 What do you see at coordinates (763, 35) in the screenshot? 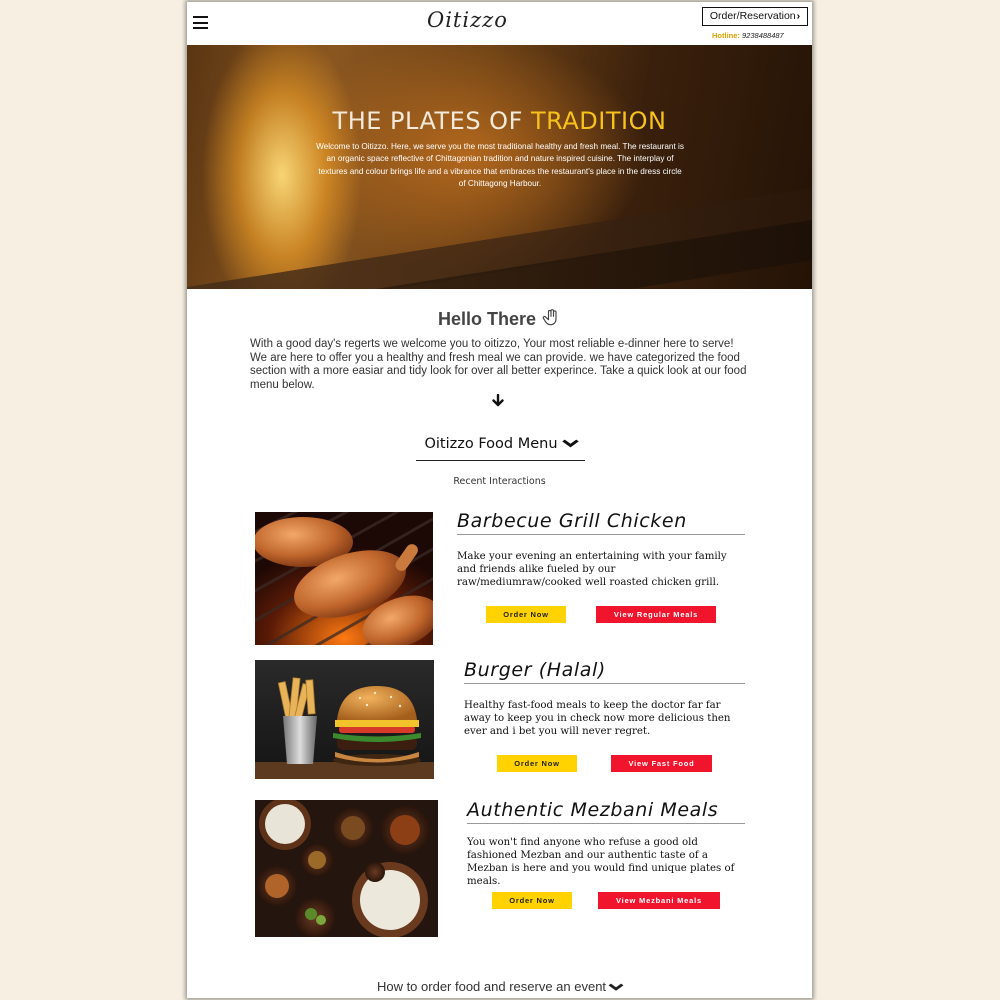
I see `hotline-number: 9238488487` at bounding box center [763, 35].